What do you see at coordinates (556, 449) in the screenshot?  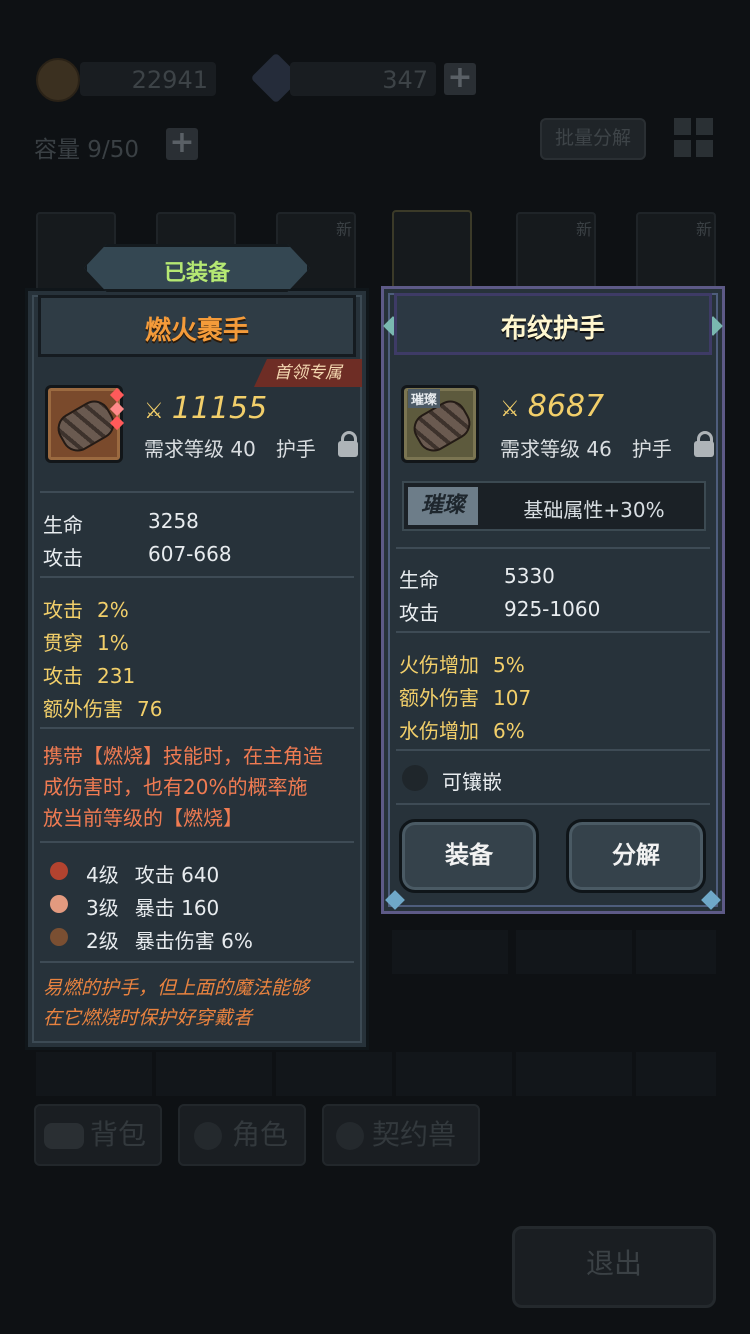 I see `compare-req-level: 需求等级 46` at bounding box center [556, 449].